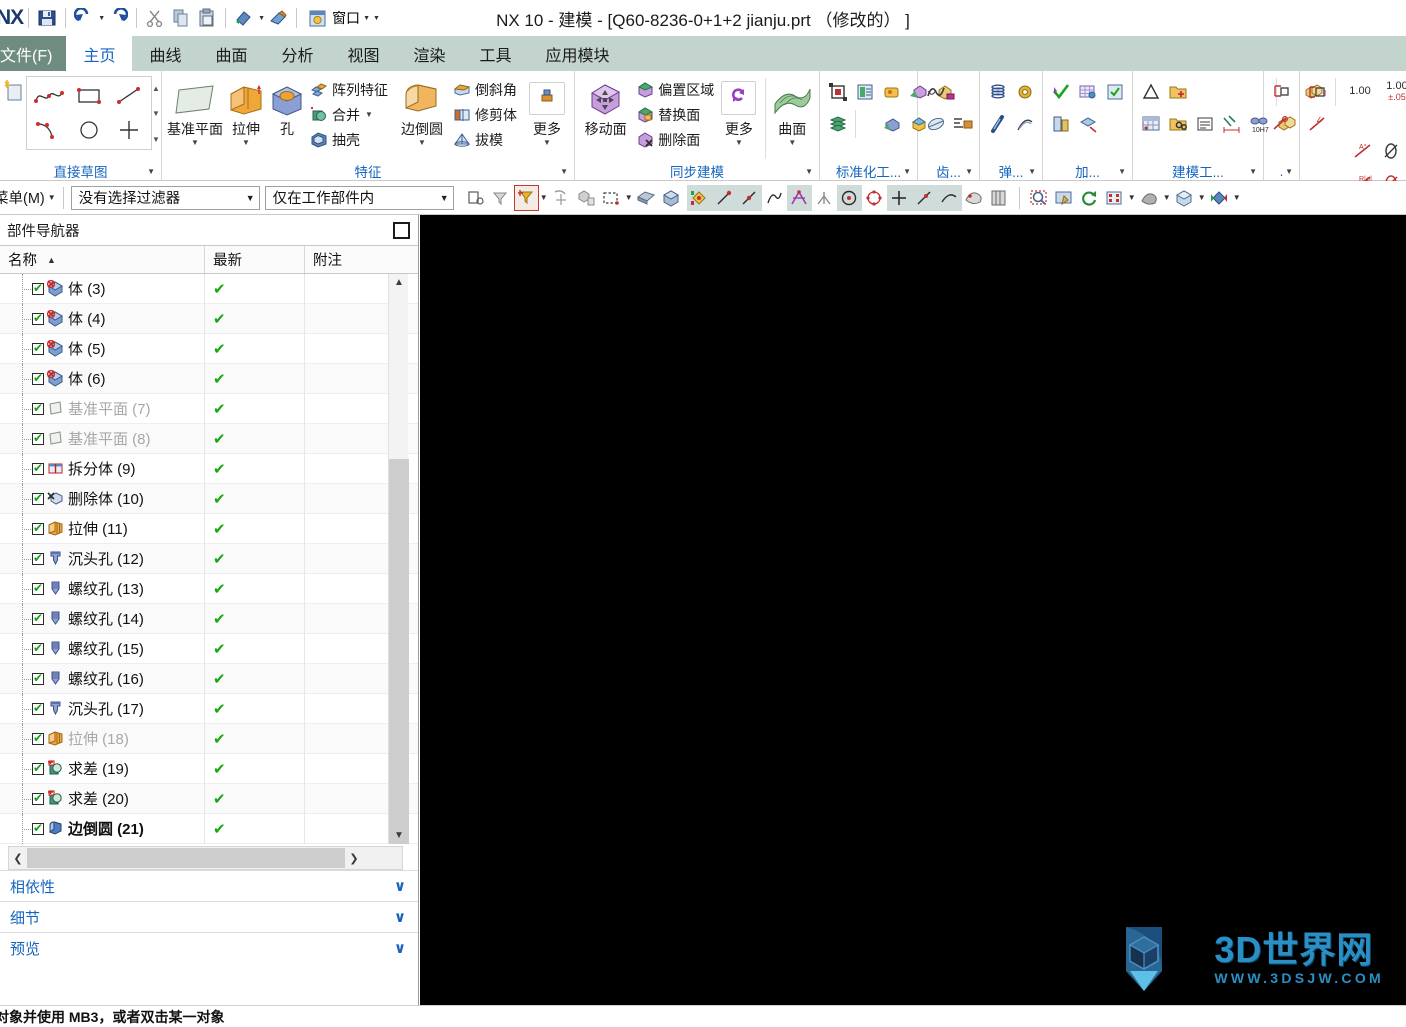  What do you see at coordinates (738, 111) in the screenshot?
I see `more-sync-button: 更多 ▼` at bounding box center [738, 111].